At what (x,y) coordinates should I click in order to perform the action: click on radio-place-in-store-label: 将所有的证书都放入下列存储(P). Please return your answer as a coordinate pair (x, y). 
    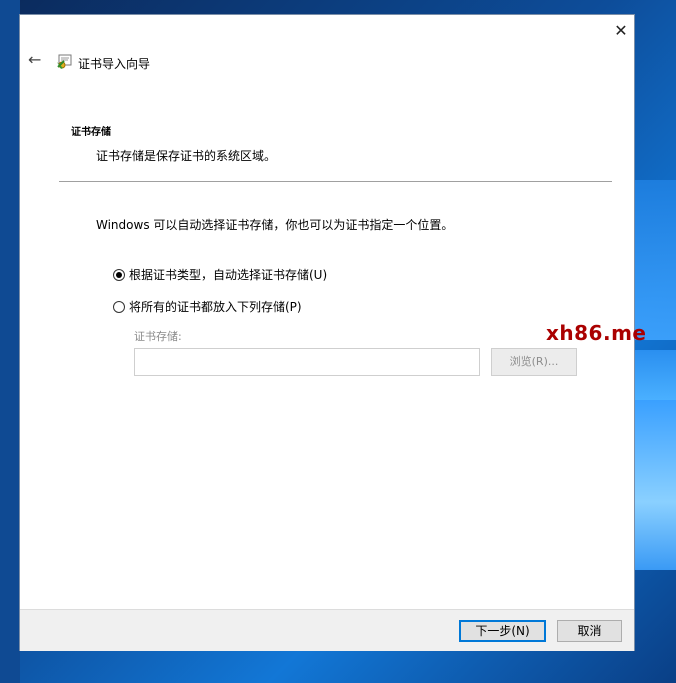
    Looking at the image, I should click on (215, 306).